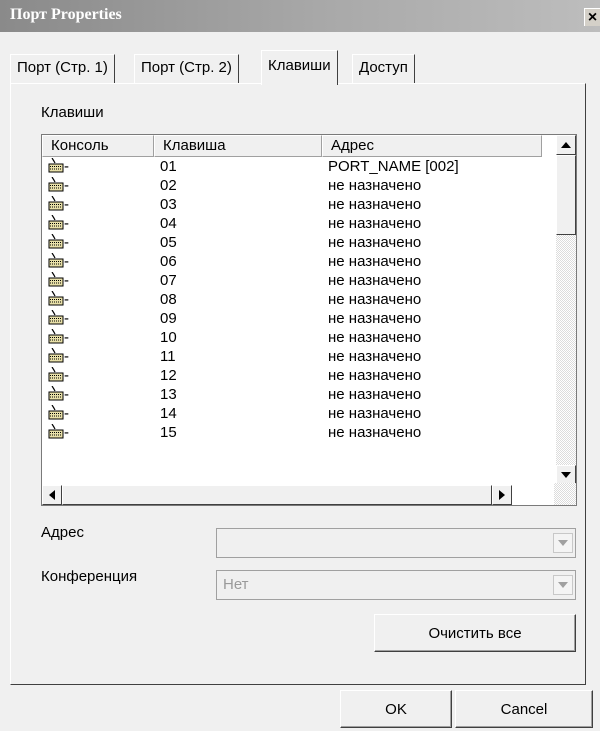 This screenshot has width=600, height=731. Describe the element at coordinates (292, 356) in the screenshot. I see `table-row: - 11 не назначено` at that location.